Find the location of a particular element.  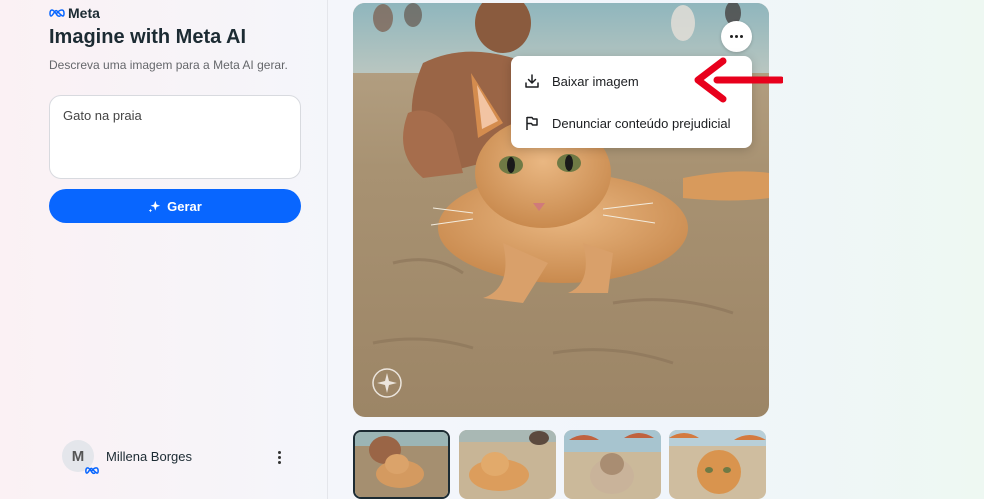

sparkle-icon is located at coordinates (154, 206).